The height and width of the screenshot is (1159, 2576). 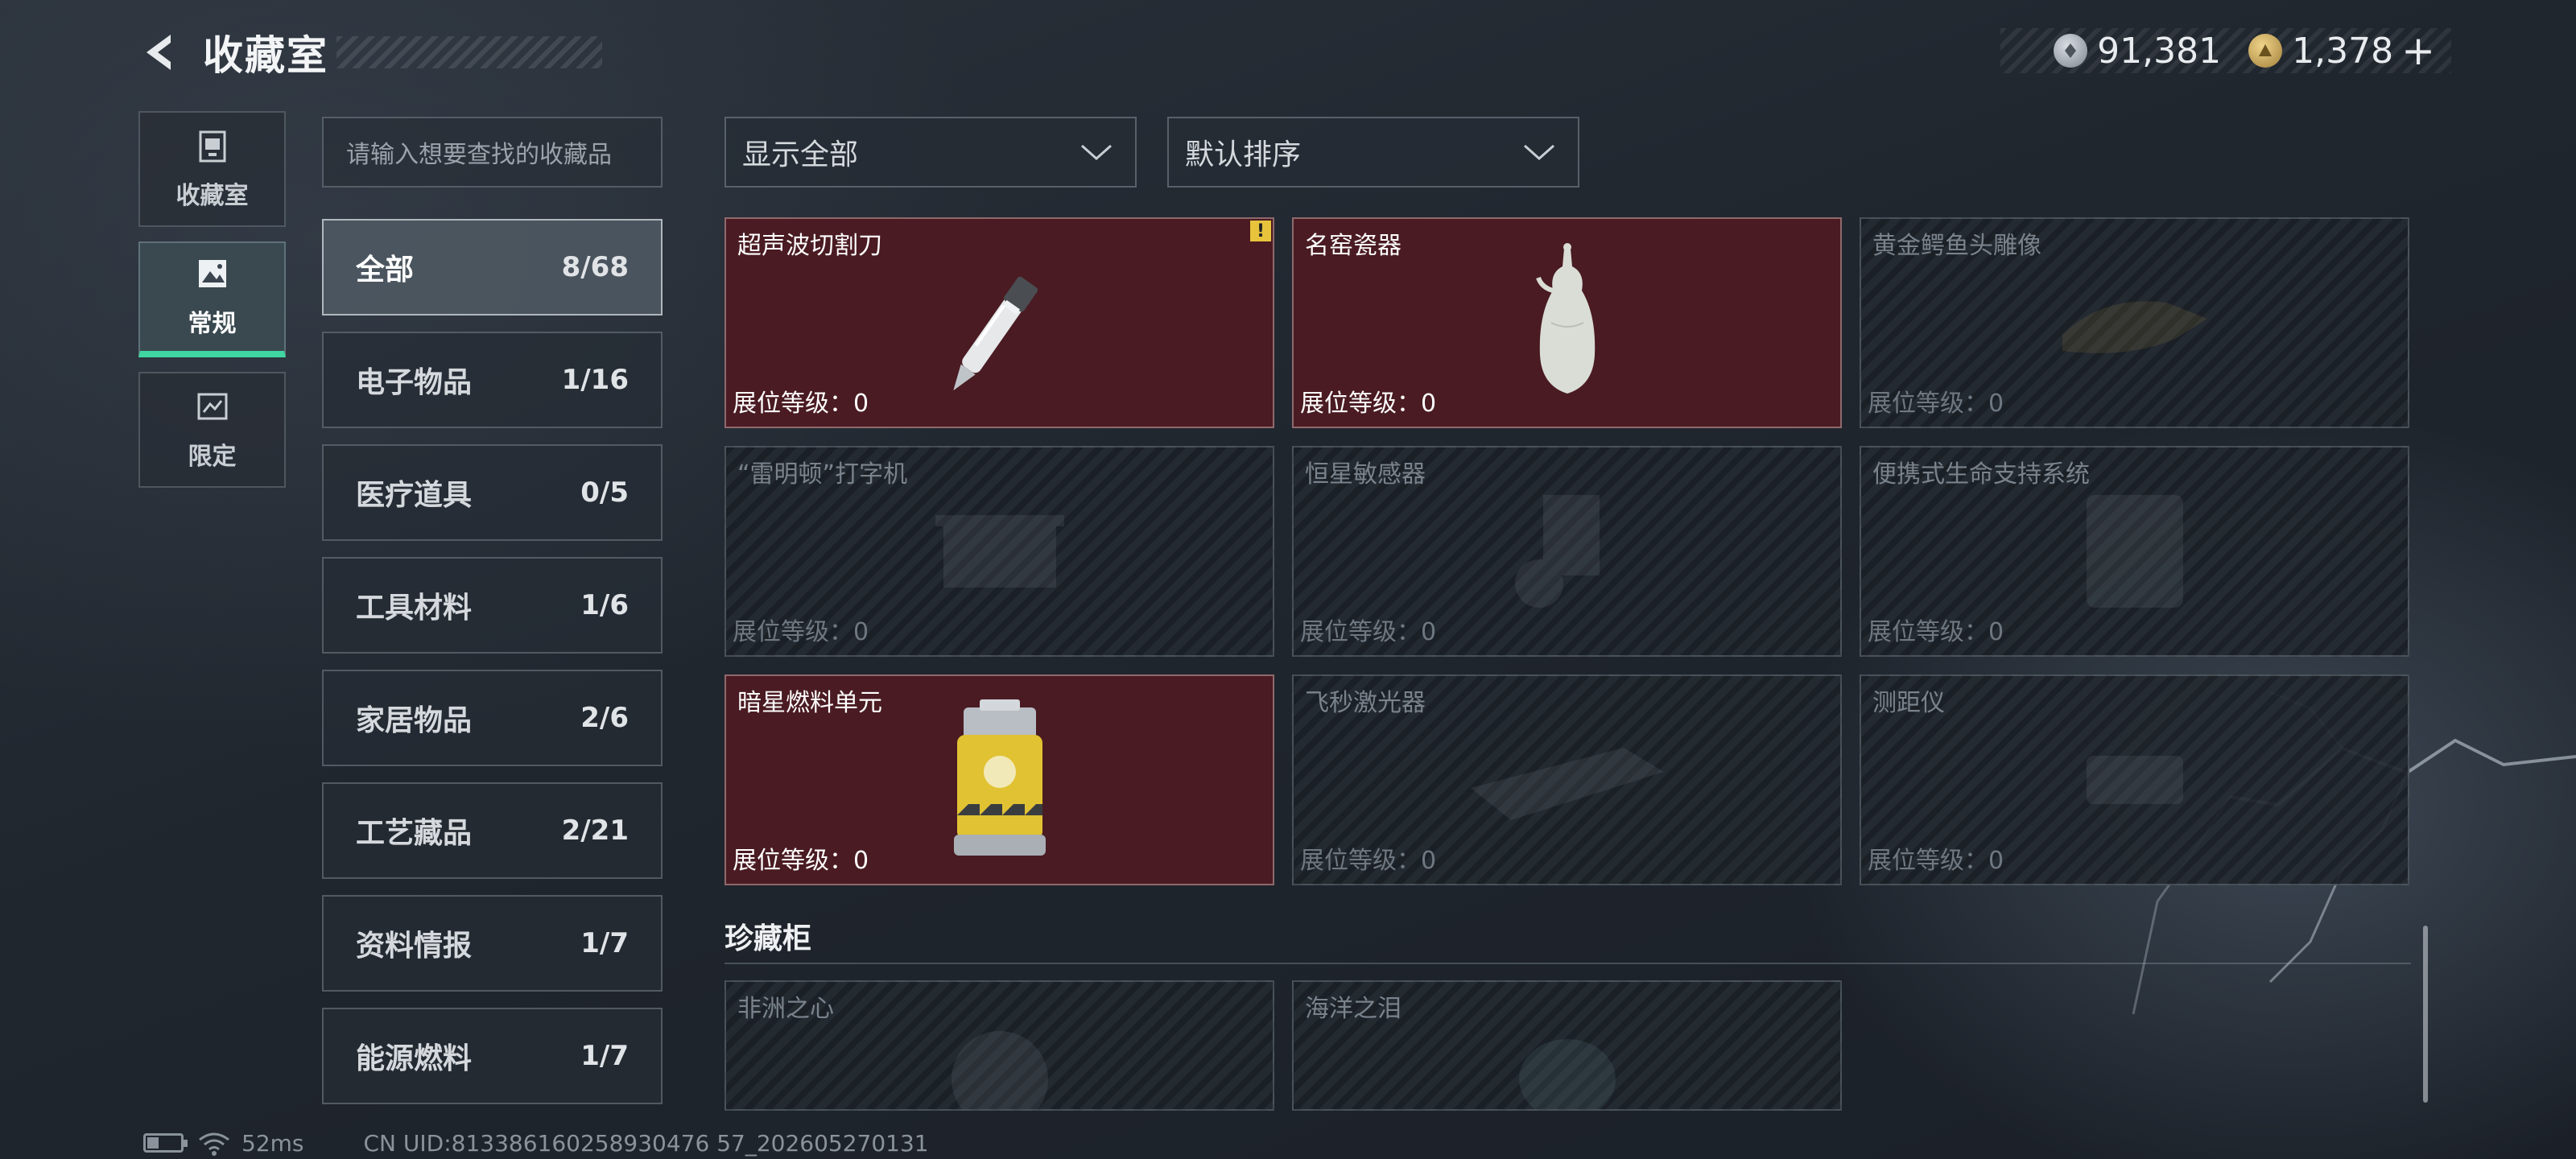 I want to click on collection-card: 便携式生命支持系统 展位等级：0, so click(x=2134, y=551).